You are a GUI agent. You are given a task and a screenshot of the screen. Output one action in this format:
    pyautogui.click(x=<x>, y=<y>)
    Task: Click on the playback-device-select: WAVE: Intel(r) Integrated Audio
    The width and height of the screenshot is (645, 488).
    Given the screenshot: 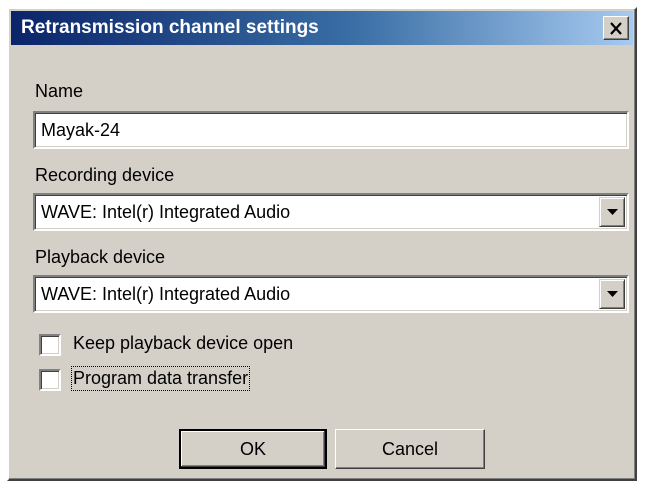 What is the action you would take?
    pyautogui.click(x=331, y=294)
    